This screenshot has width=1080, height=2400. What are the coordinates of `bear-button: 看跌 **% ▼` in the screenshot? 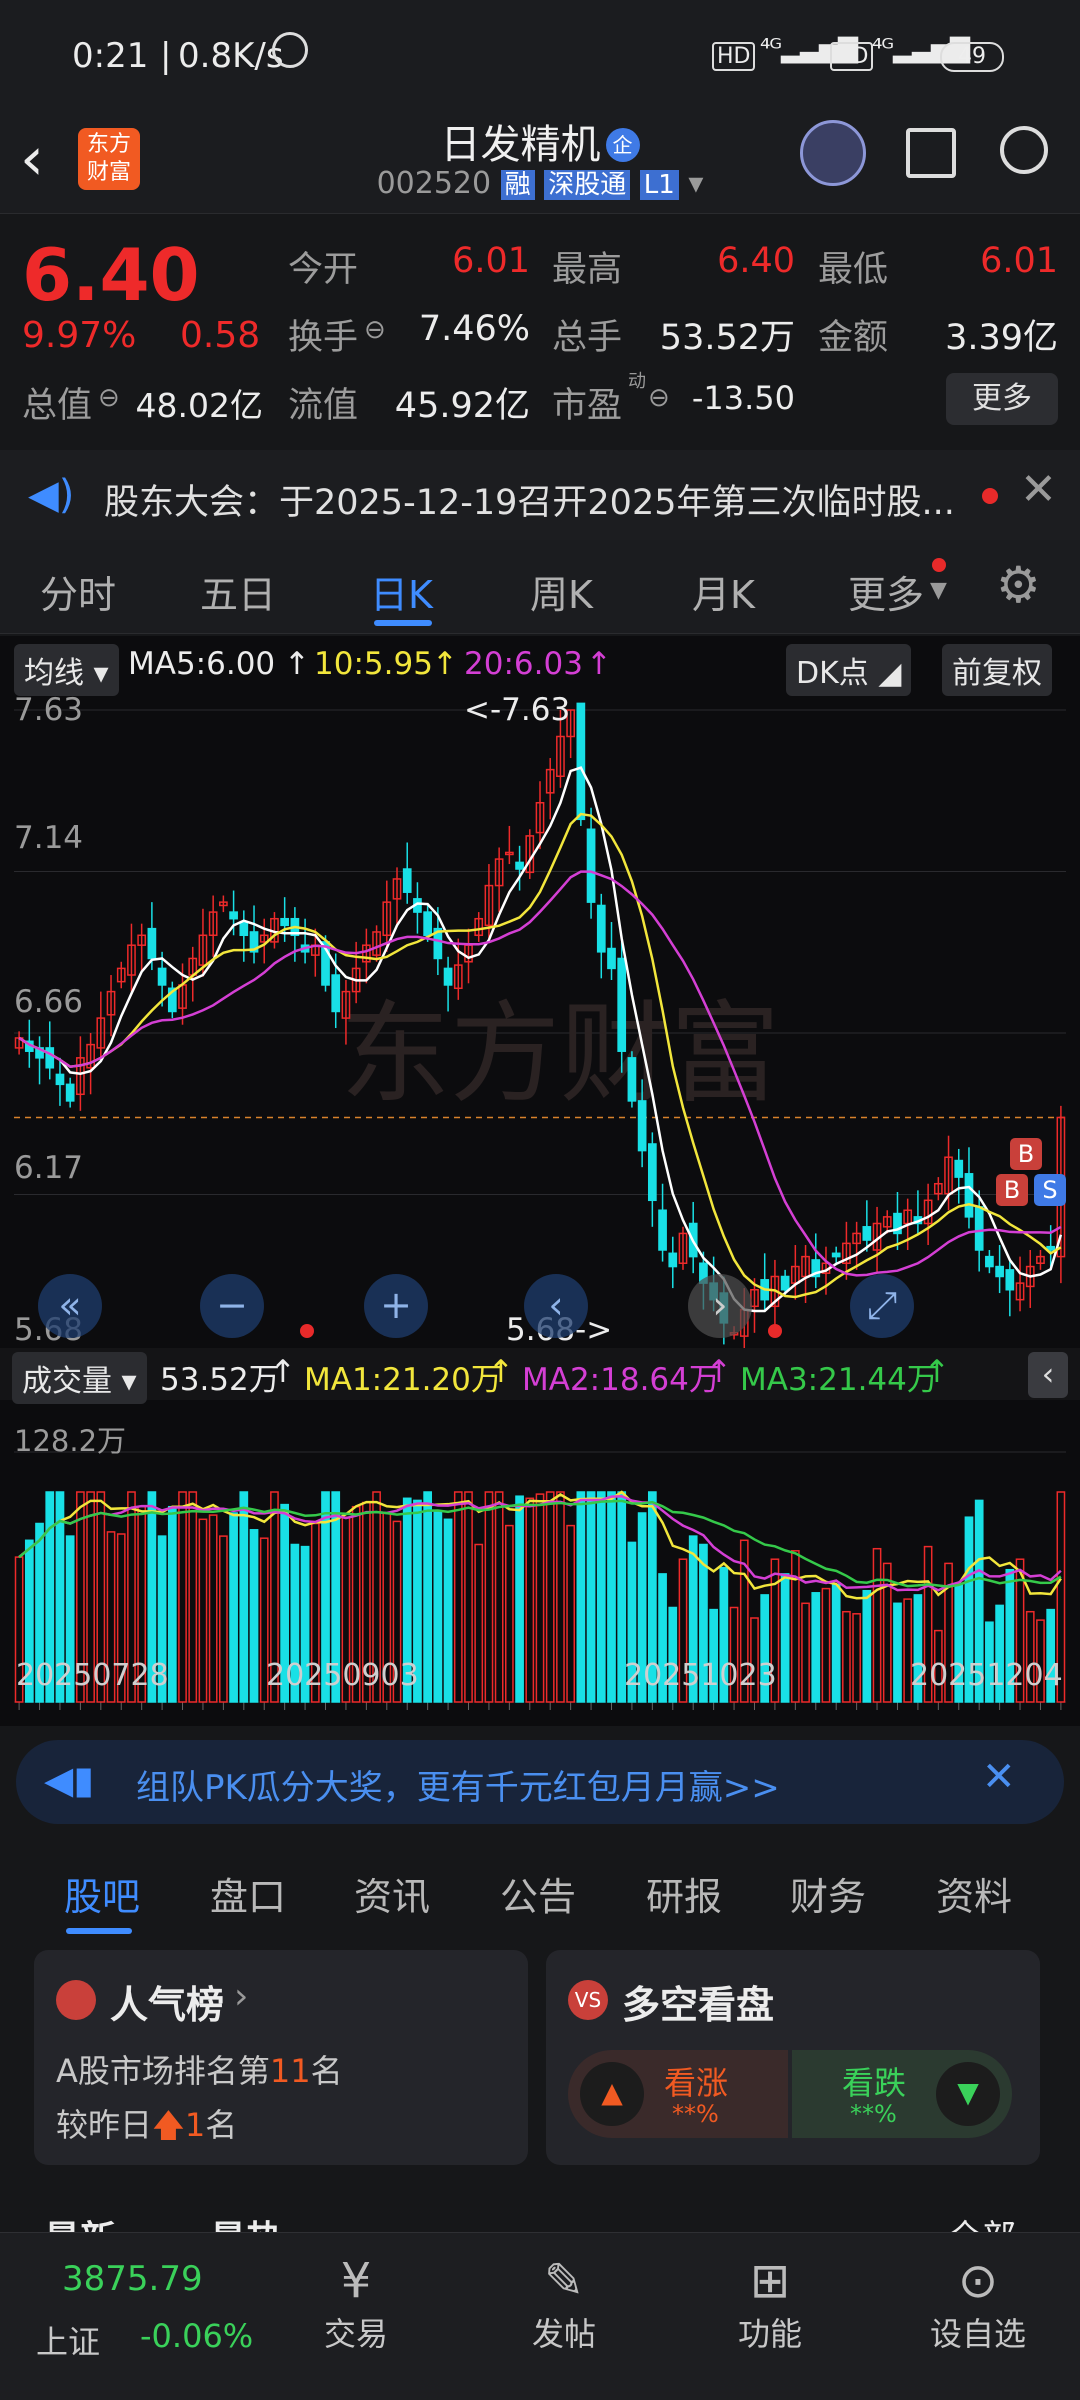 It's located at (902, 2094).